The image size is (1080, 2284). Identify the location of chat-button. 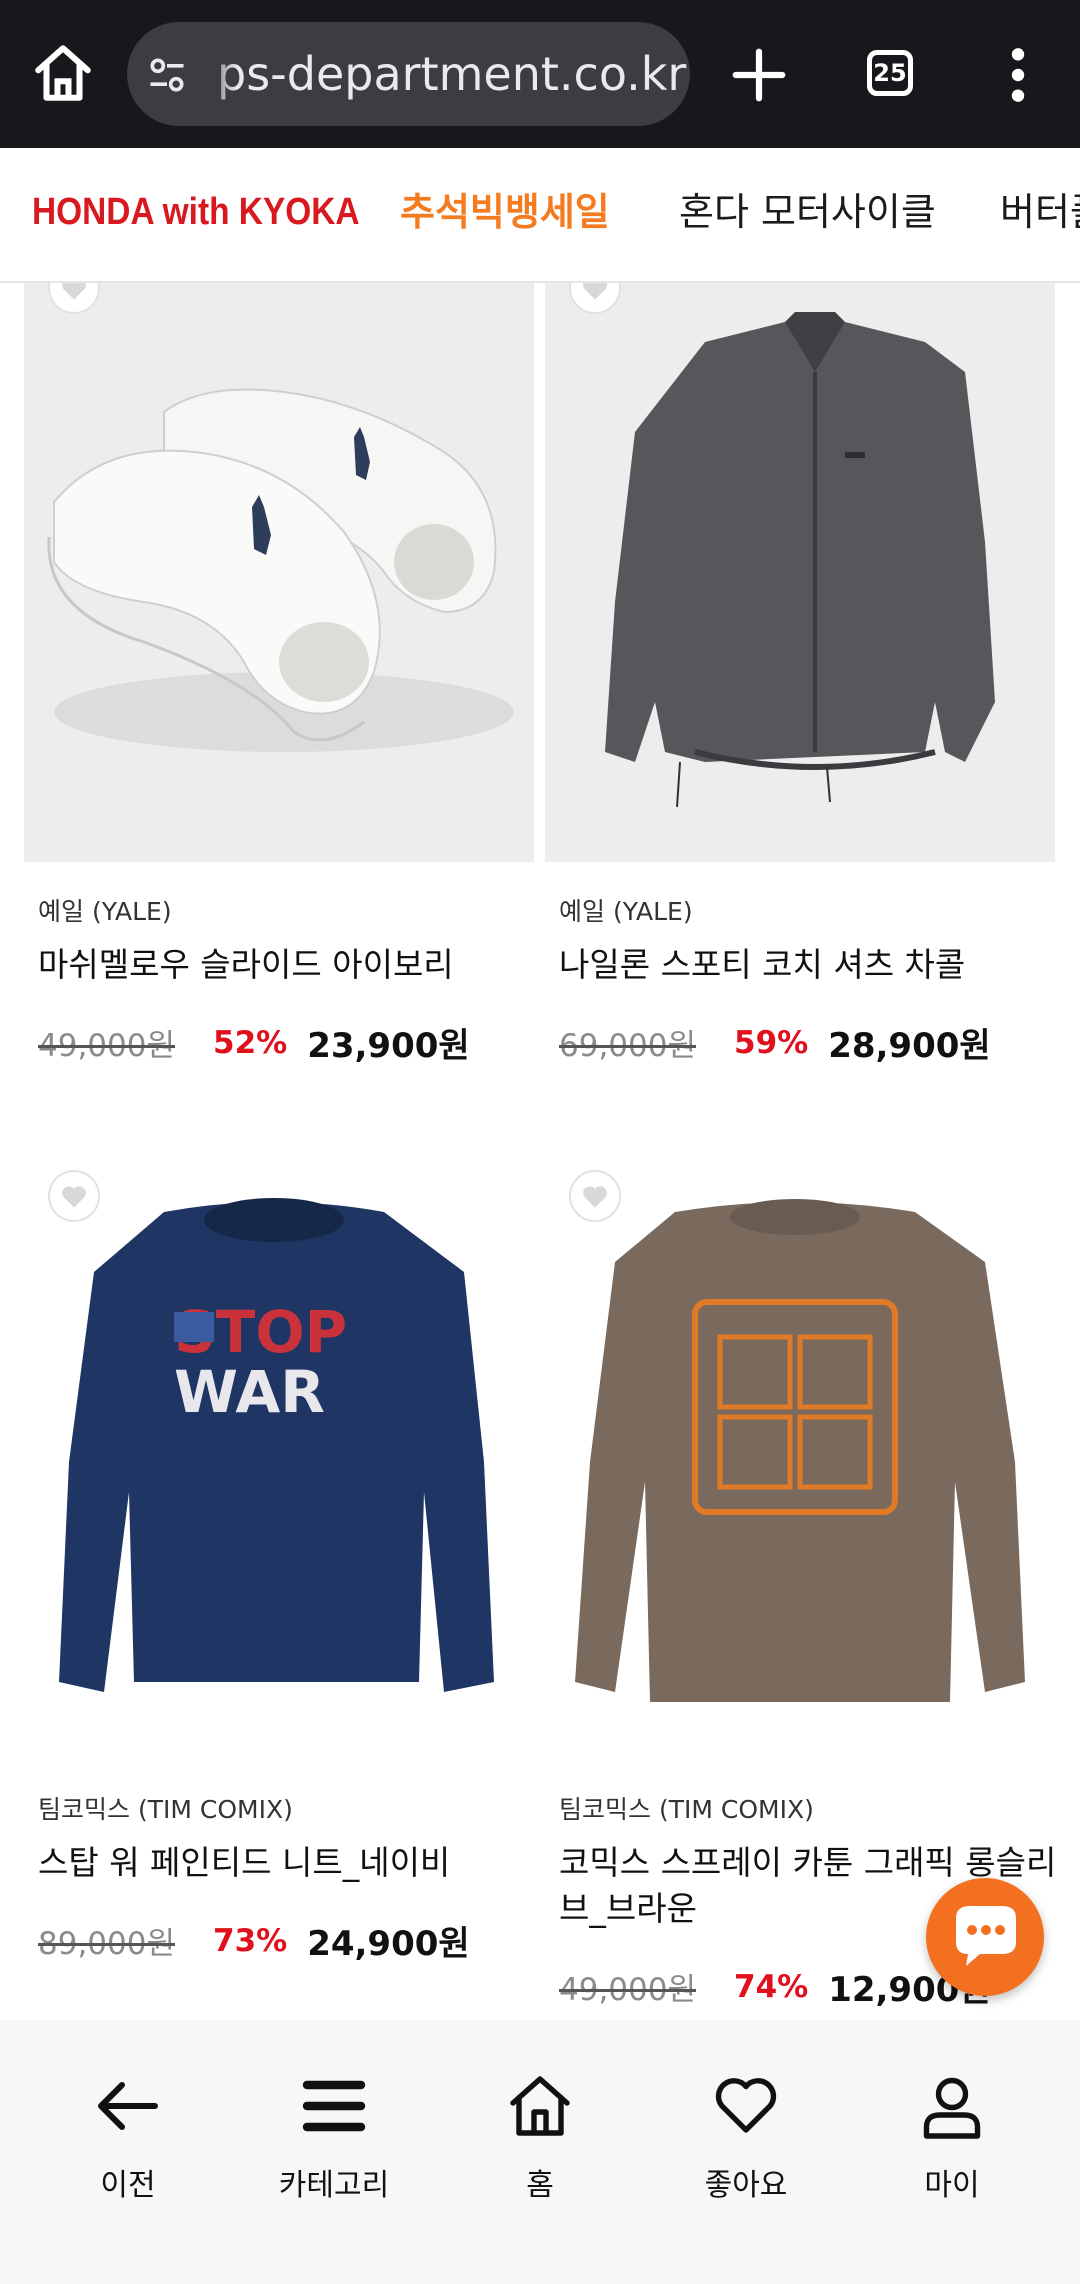
(985, 1937).